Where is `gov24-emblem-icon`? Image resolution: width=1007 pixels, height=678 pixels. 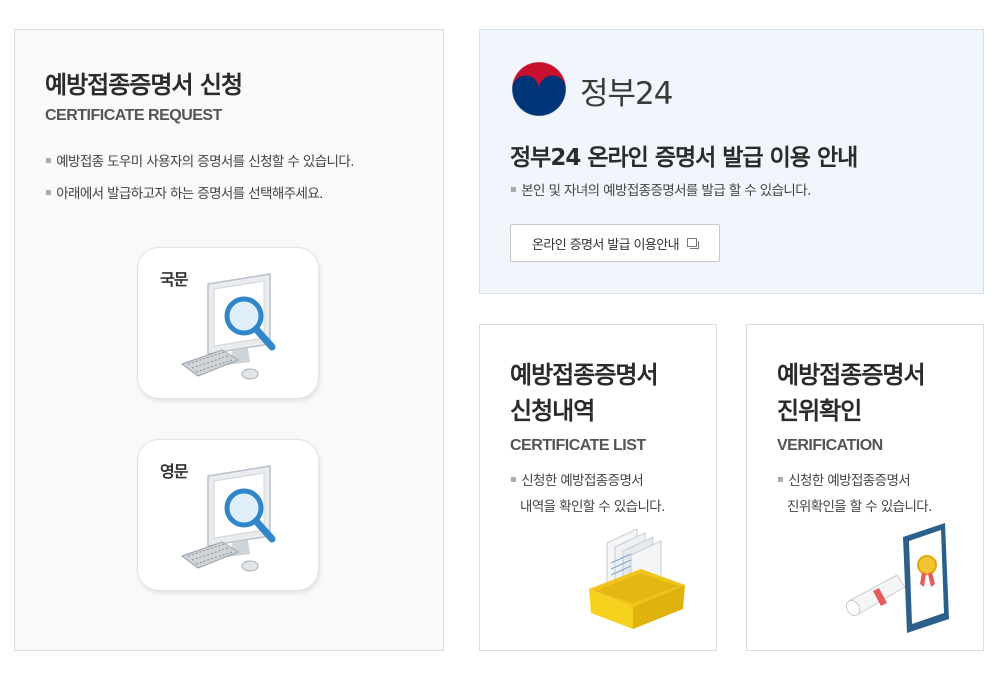
gov24-emblem-icon is located at coordinates (539, 89).